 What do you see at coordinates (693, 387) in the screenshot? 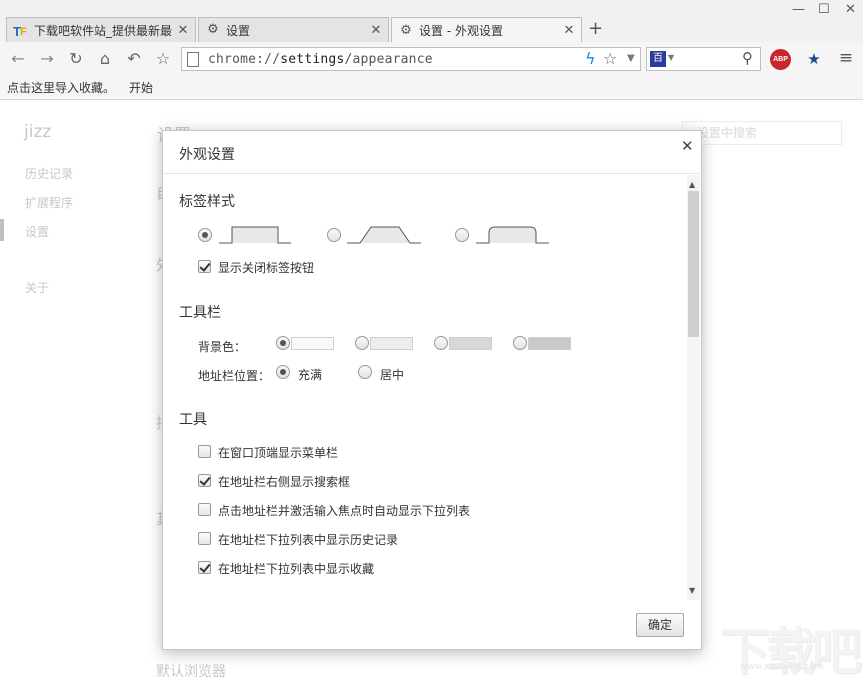
I see `dialog-scrollbar: ▲ ▼` at bounding box center [693, 387].